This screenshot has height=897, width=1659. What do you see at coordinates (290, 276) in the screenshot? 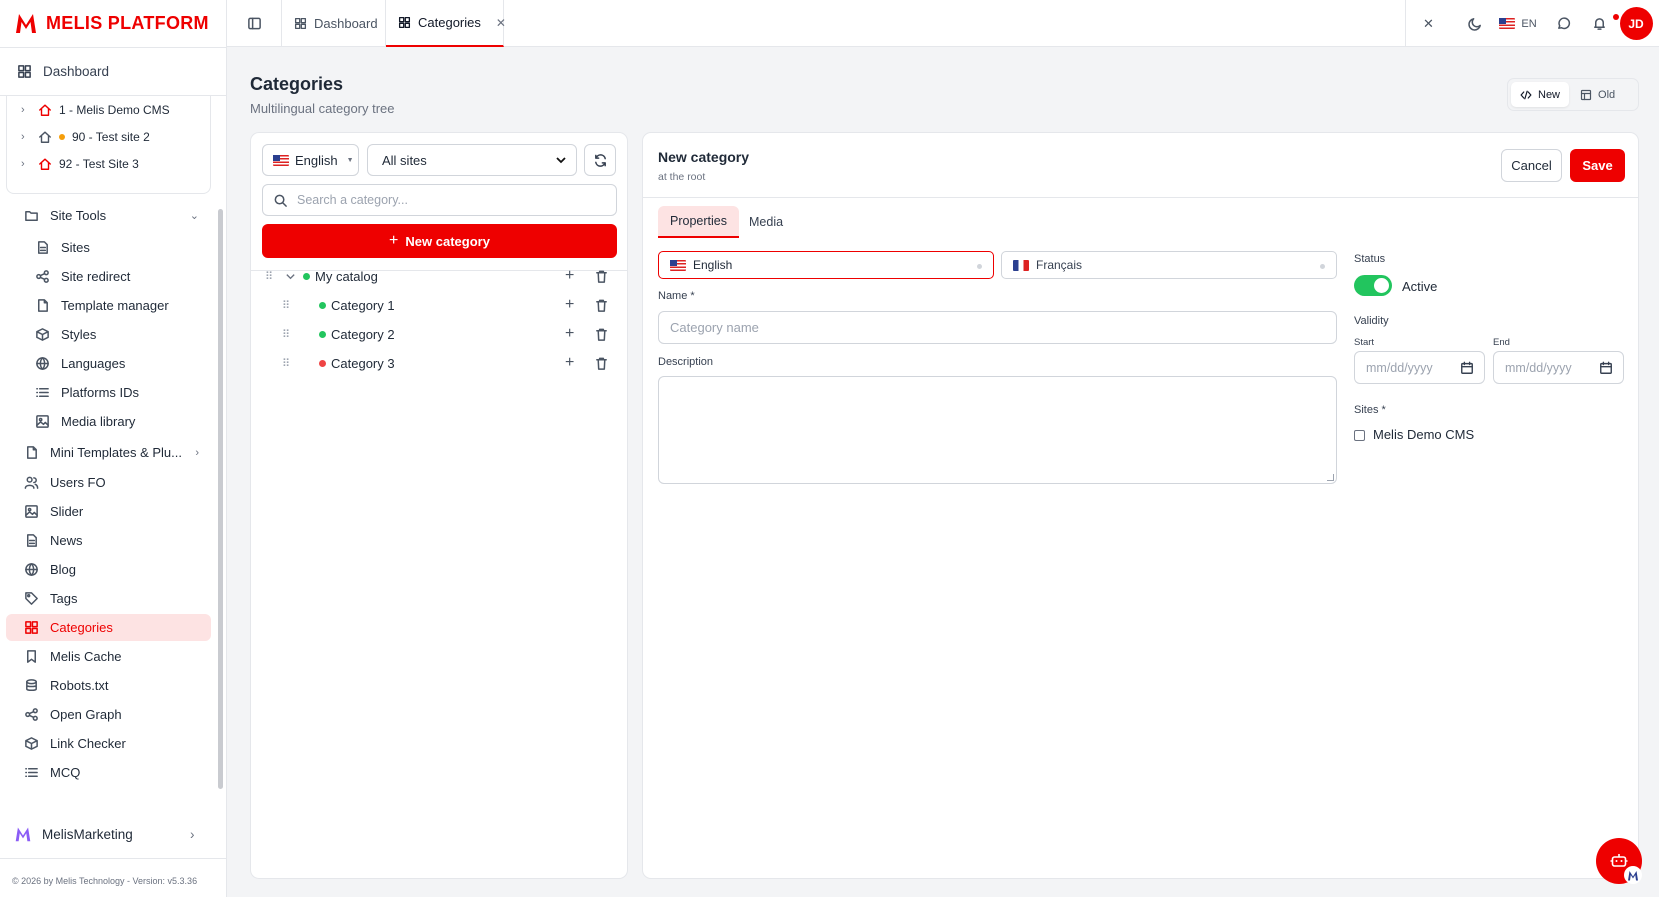
I see `chevron-down-icon` at bounding box center [290, 276].